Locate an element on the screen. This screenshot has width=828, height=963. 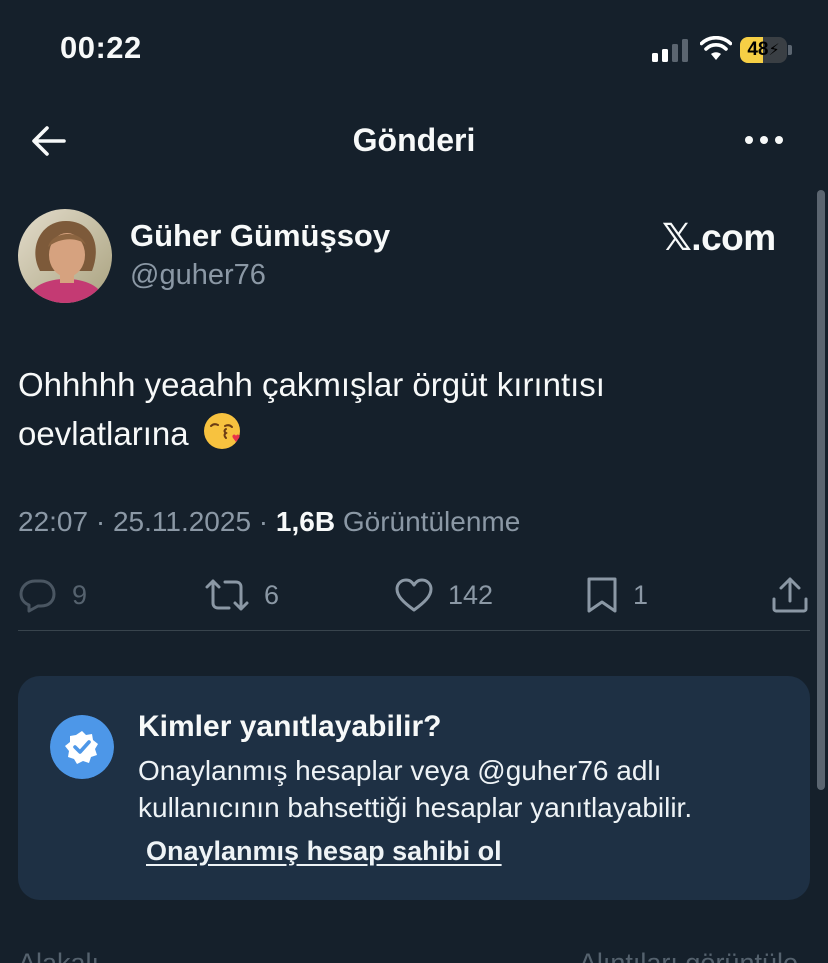
views-count: 1,6B is located at coordinates (305, 521).